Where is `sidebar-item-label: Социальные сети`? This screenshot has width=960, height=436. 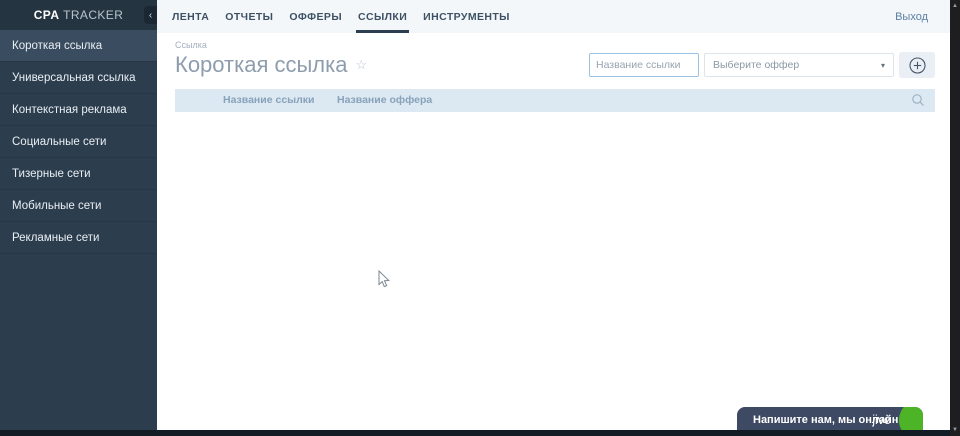
sidebar-item-label: Социальные сети is located at coordinates (59, 141).